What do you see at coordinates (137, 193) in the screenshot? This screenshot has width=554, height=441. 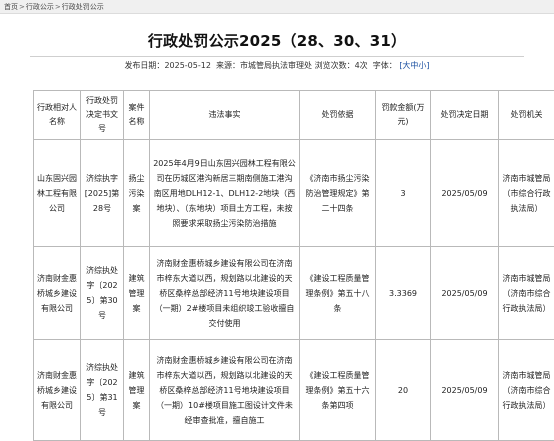 I see `case-name-cell: 扬尘污染案` at bounding box center [137, 193].